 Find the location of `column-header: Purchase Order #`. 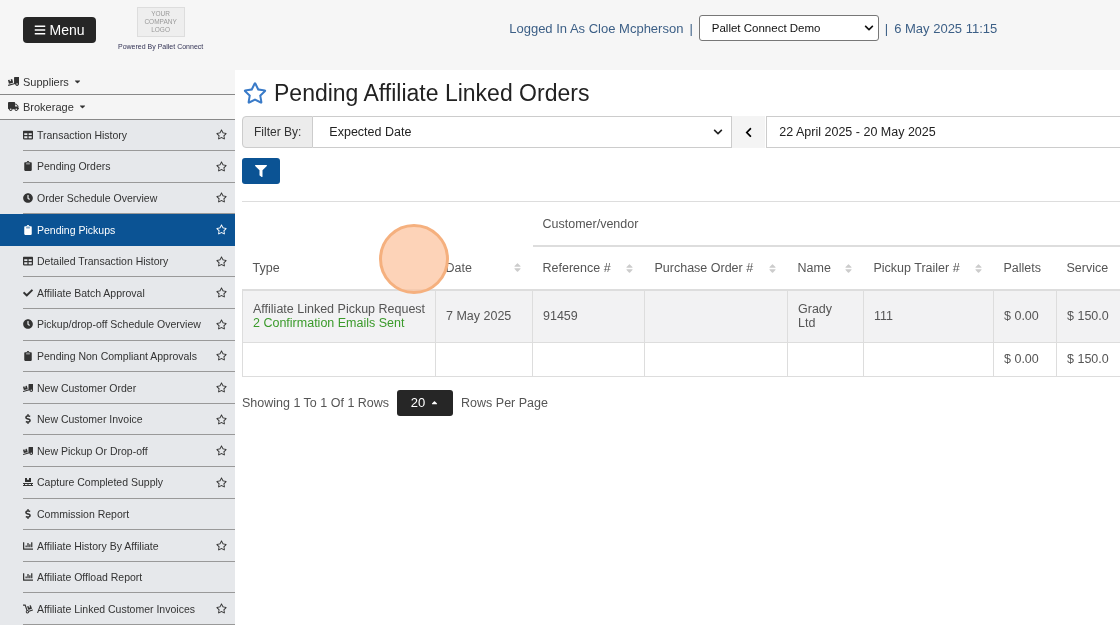

column-header: Purchase Order # is located at coordinates (716, 268).